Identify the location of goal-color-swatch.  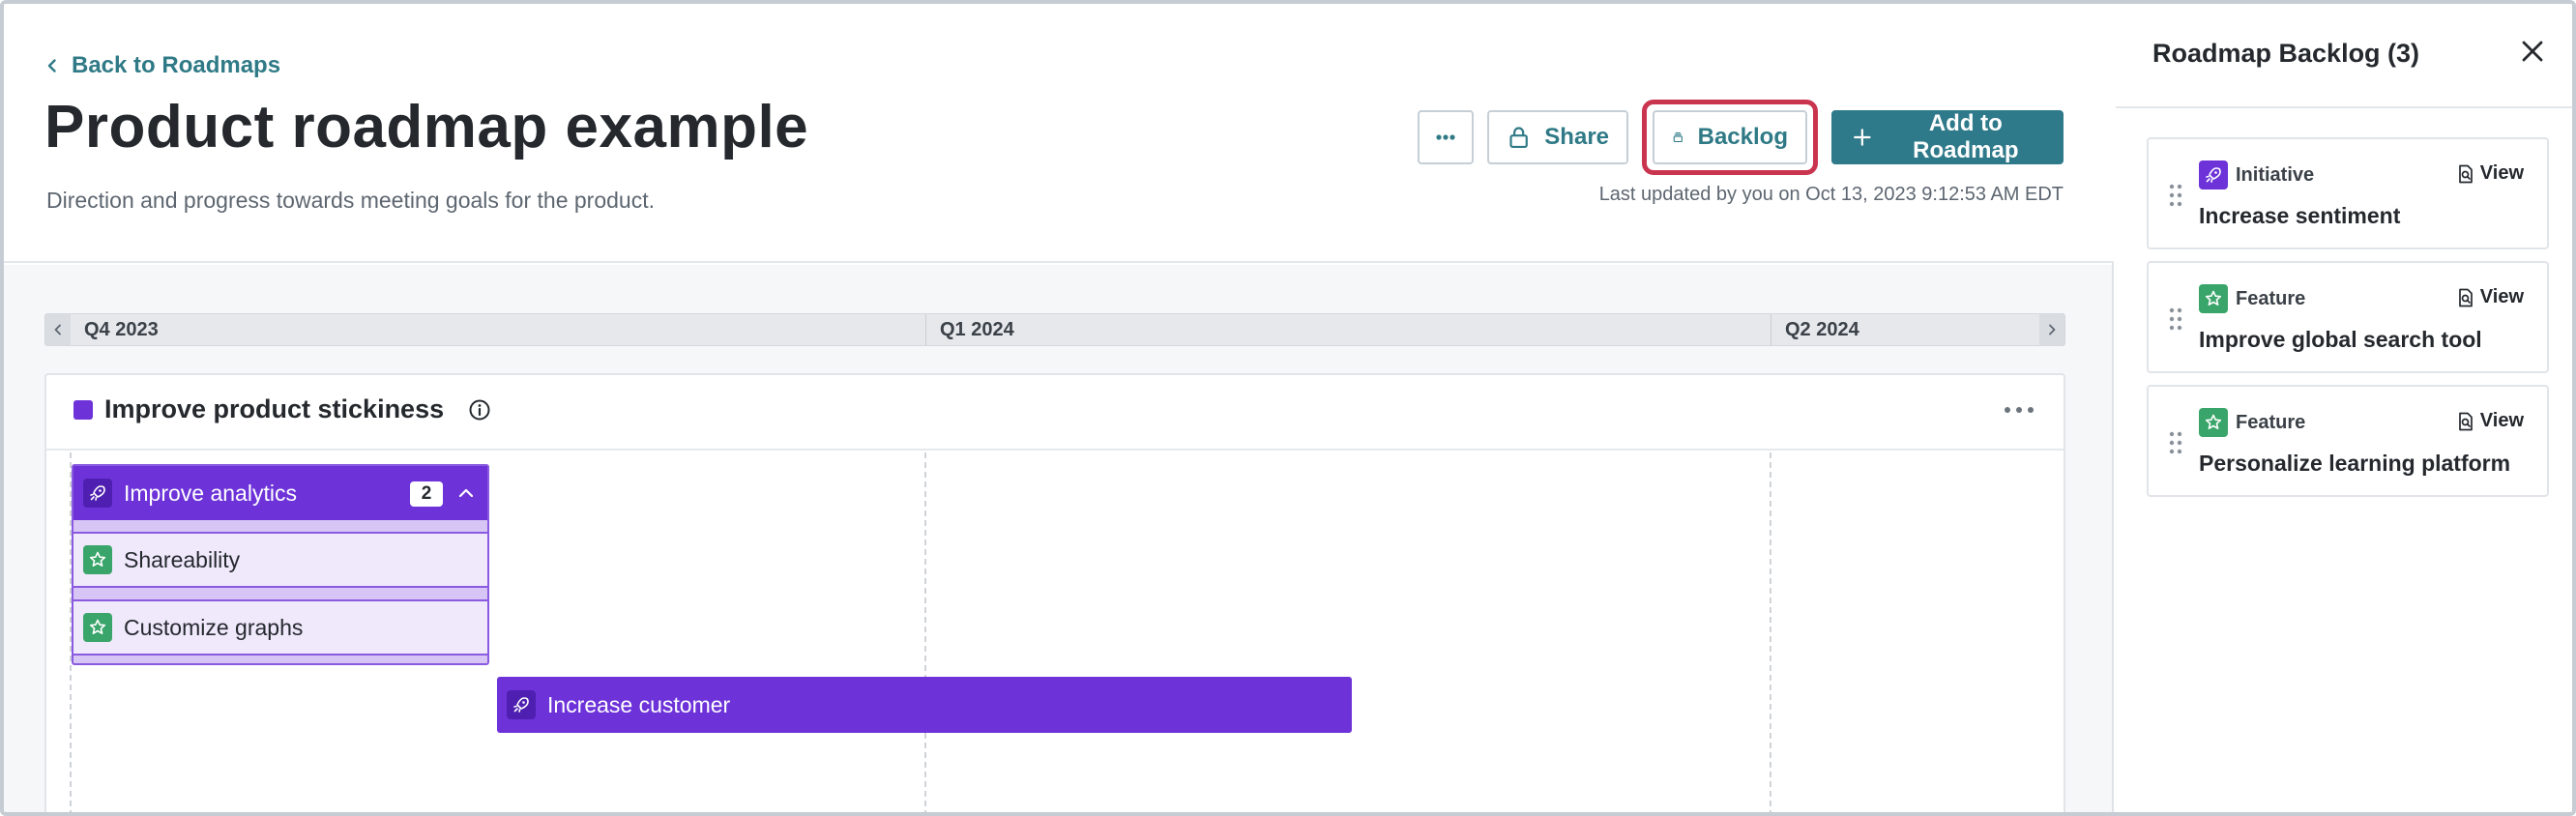
(83, 410).